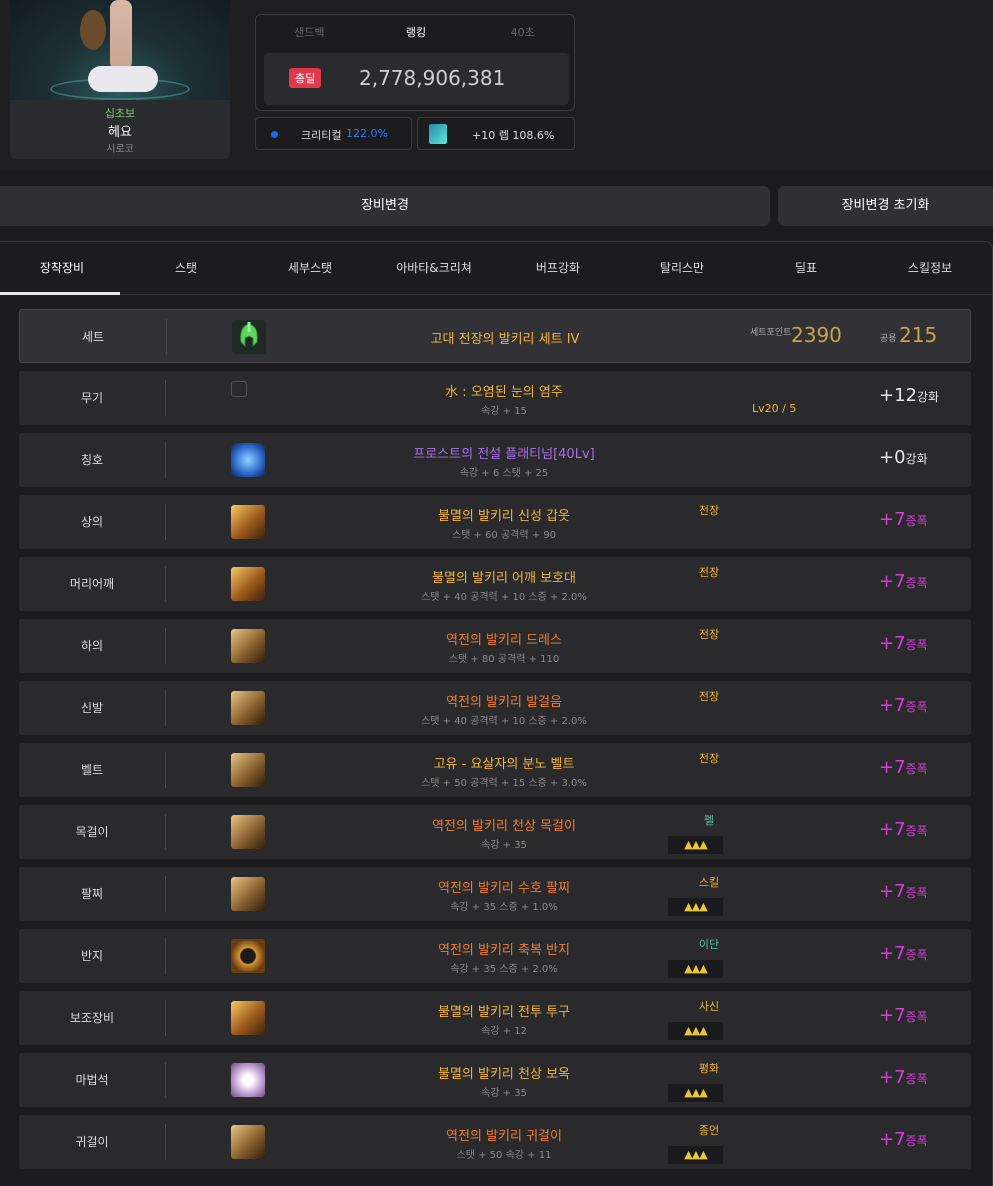 This screenshot has height=1186, width=993. I want to click on item-name: 불멸의 발키리 천상 보옥, so click(504, 1072).